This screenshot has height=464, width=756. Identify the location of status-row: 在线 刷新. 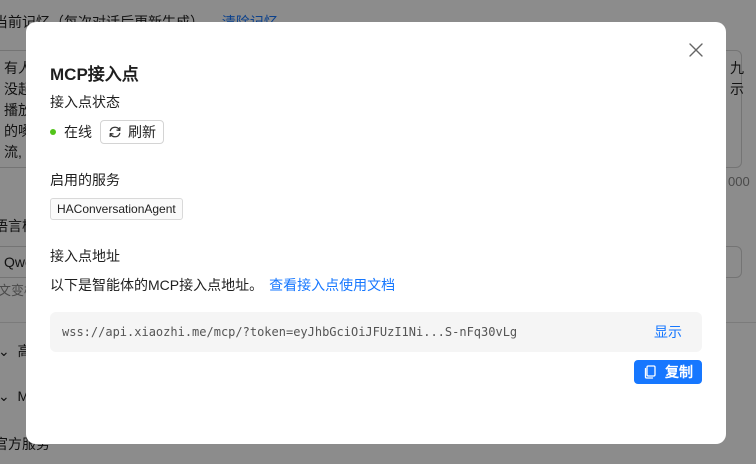
(107, 132).